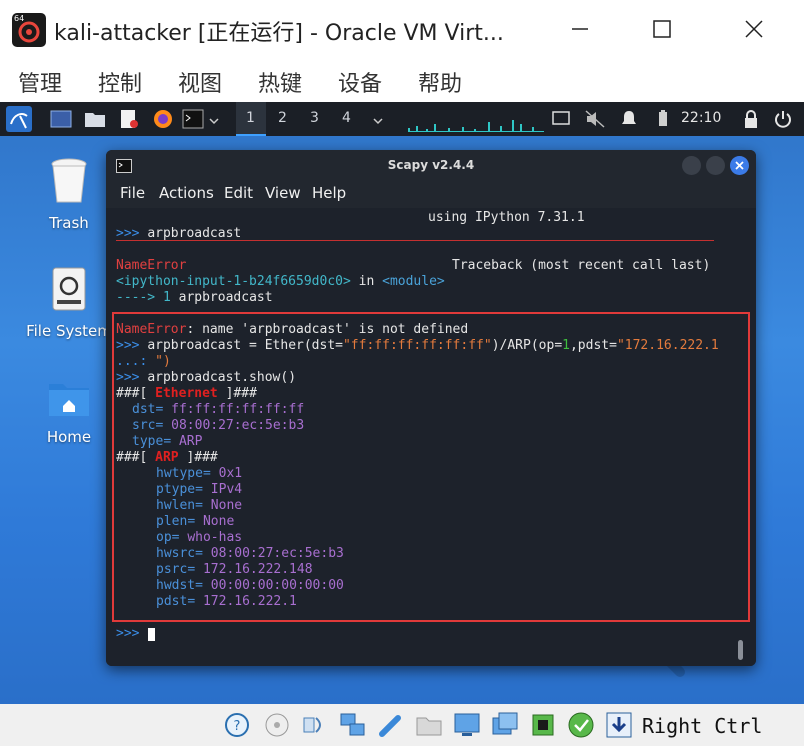 This screenshot has width=804, height=746. I want to click on terminal-minimize-button, so click(691, 165).